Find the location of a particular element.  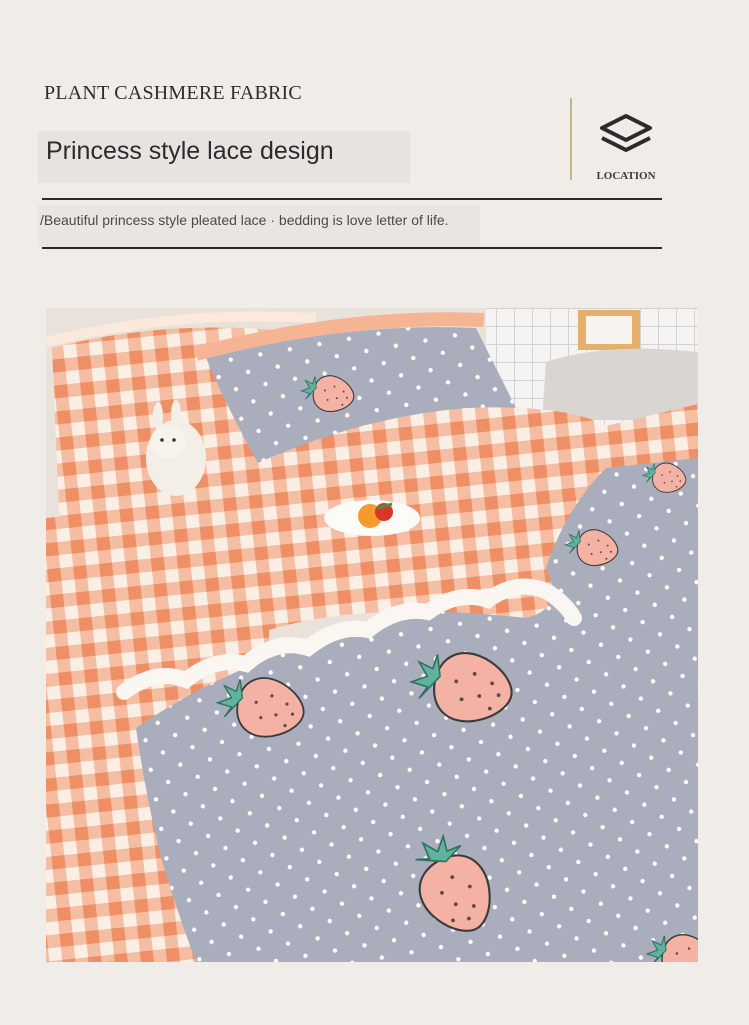

brand-title: PLANT CASHMERE FABRIC is located at coordinates (173, 93).